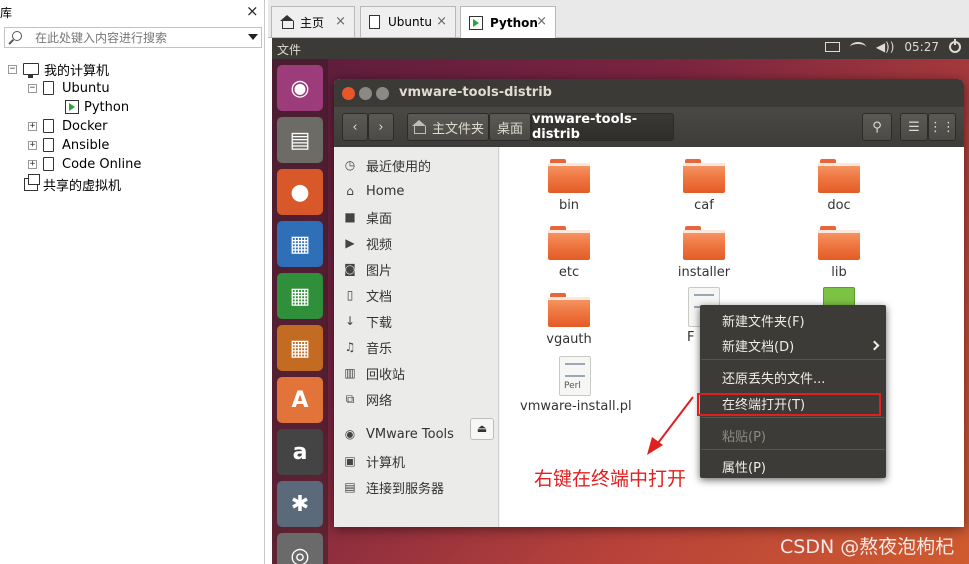 The width and height of the screenshot is (969, 564). What do you see at coordinates (48, 164) in the screenshot?
I see `vm-icon` at bounding box center [48, 164].